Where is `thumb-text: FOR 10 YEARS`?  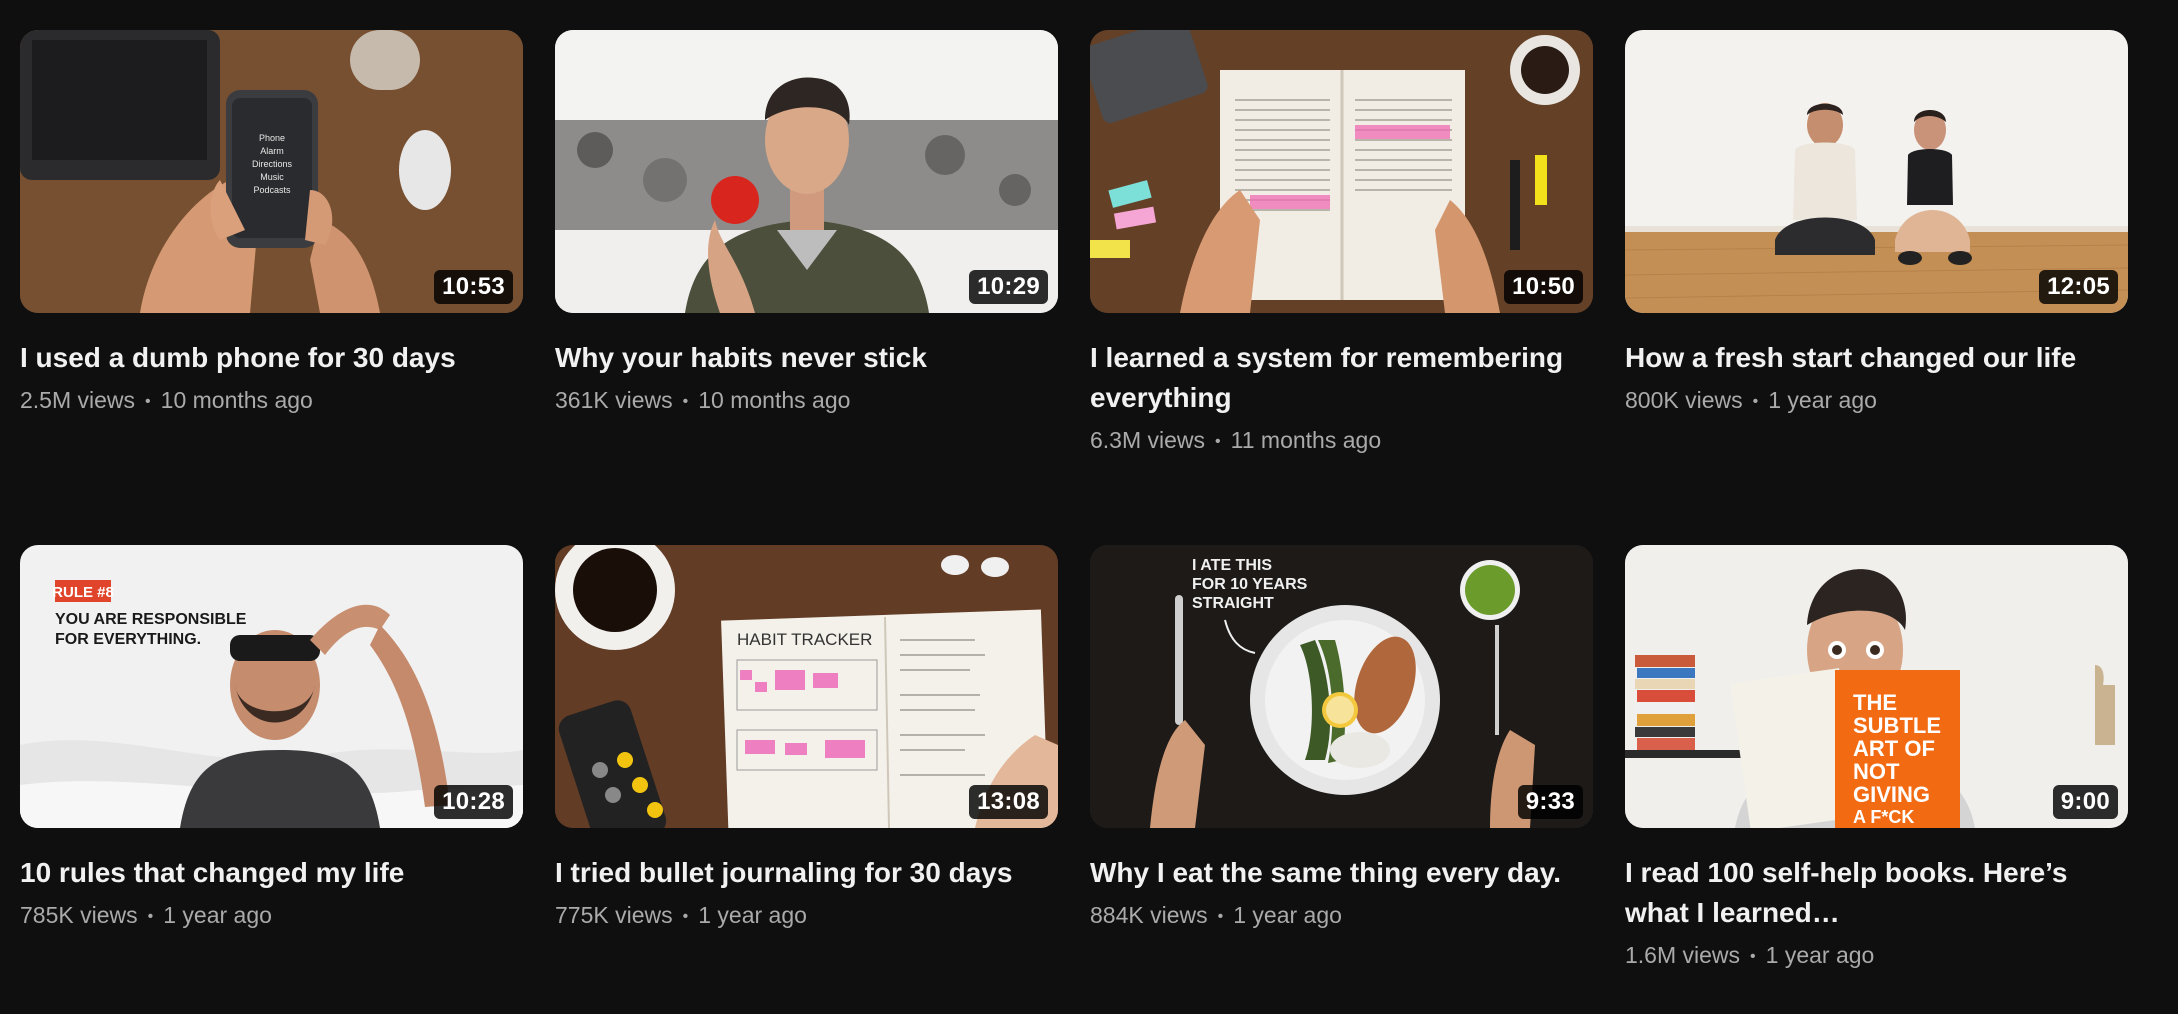
thumb-text: FOR 10 YEARS is located at coordinates (1250, 584).